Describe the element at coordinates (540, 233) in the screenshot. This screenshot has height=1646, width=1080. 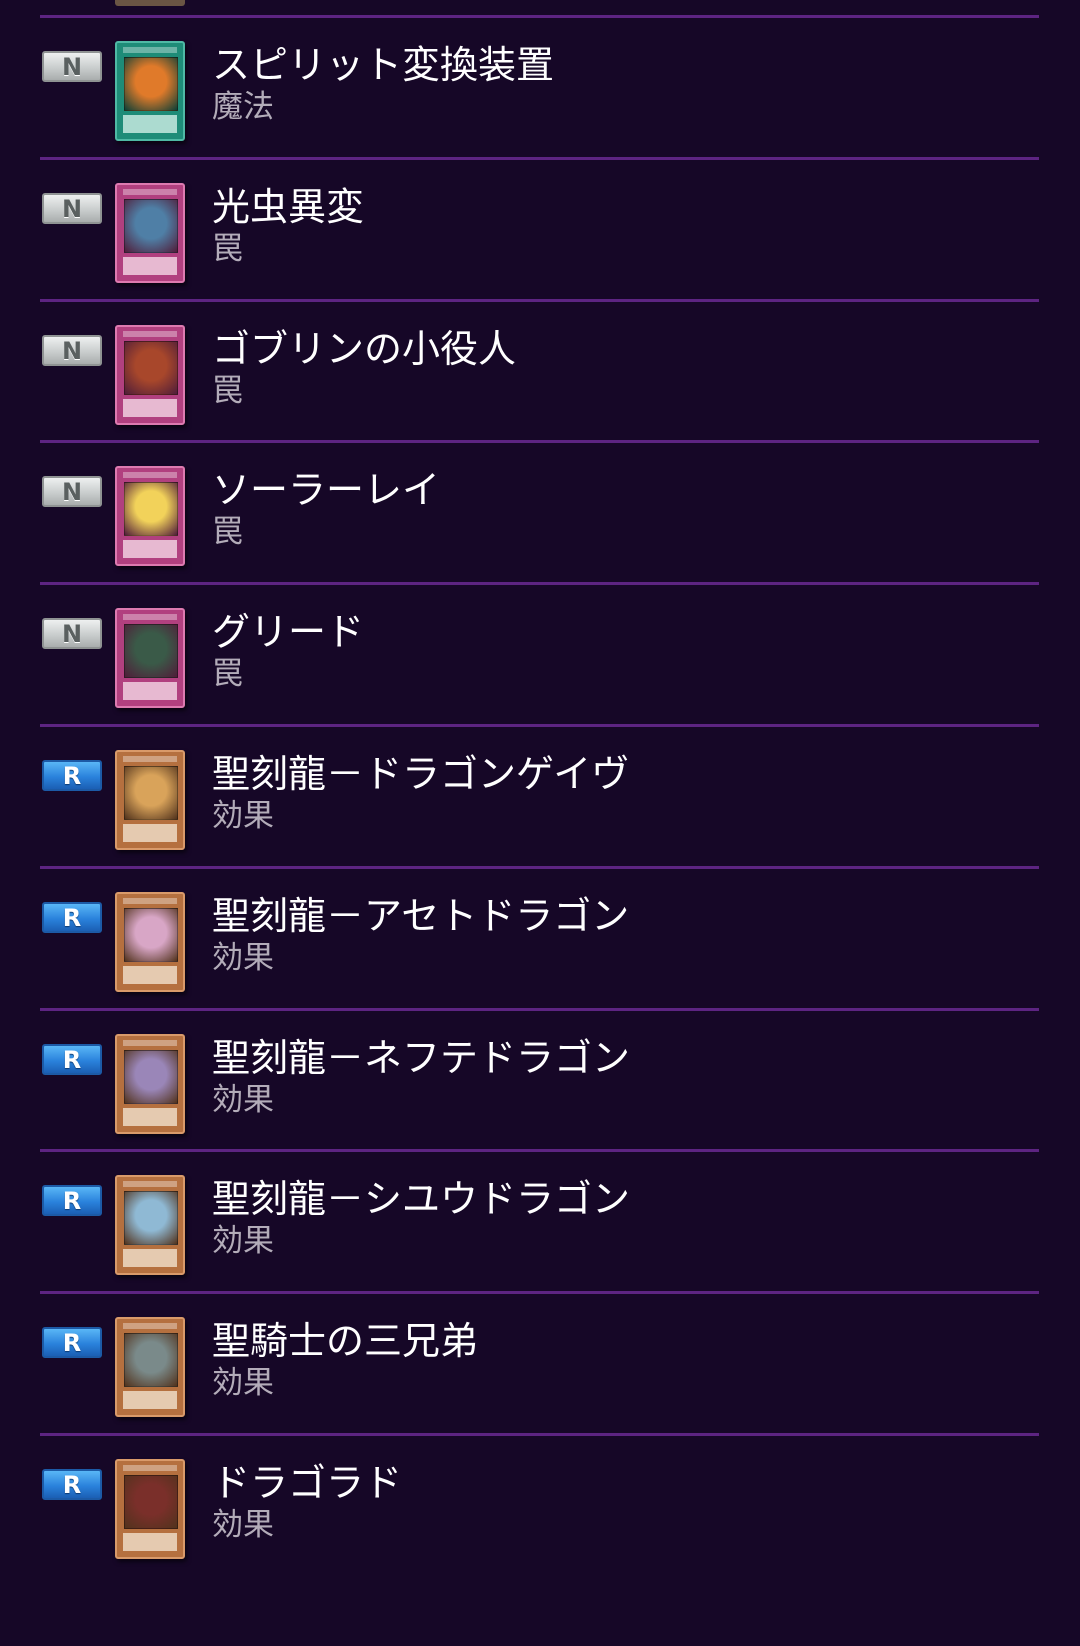
I see `card-list-item: N 光虫異変罠` at that location.